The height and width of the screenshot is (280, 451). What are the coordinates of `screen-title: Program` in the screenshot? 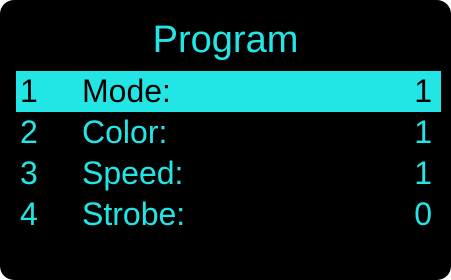 It's located at (225, 40).